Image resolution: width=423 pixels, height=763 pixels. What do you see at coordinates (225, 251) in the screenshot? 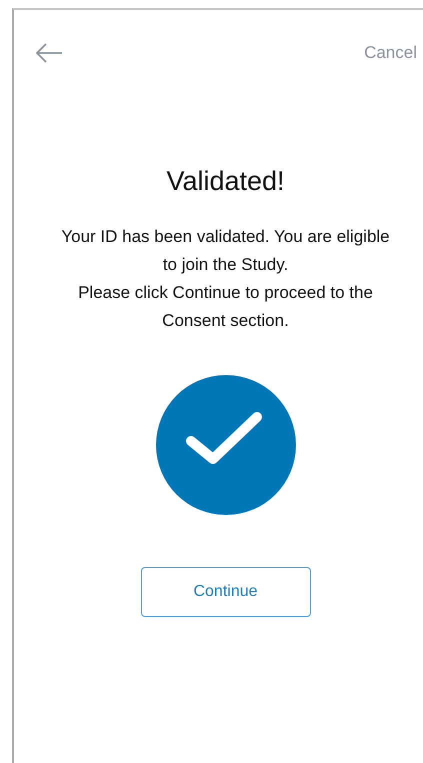
I see `message-text: Your ID has been validated. You are eligible to join the Study.` at bounding box center [225, 251].